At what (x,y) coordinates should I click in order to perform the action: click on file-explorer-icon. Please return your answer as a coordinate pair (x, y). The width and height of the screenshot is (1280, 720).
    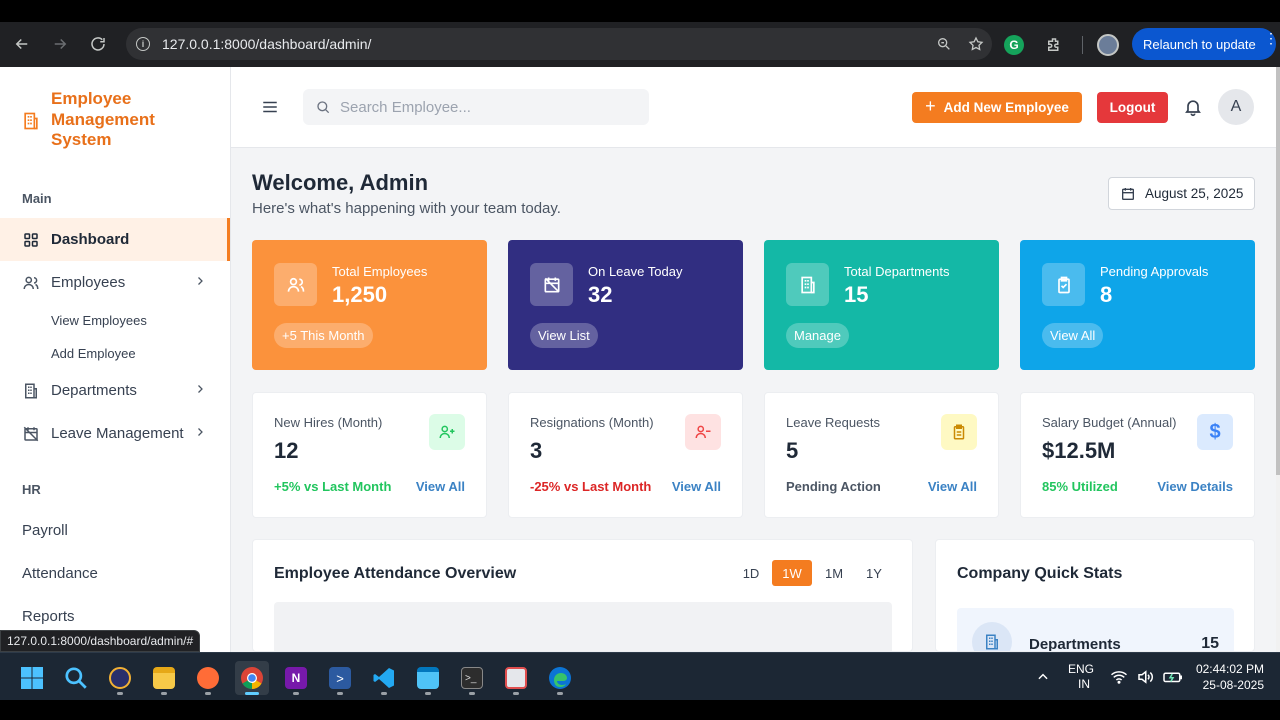
    Looking at the image, I should click on (164, 678).